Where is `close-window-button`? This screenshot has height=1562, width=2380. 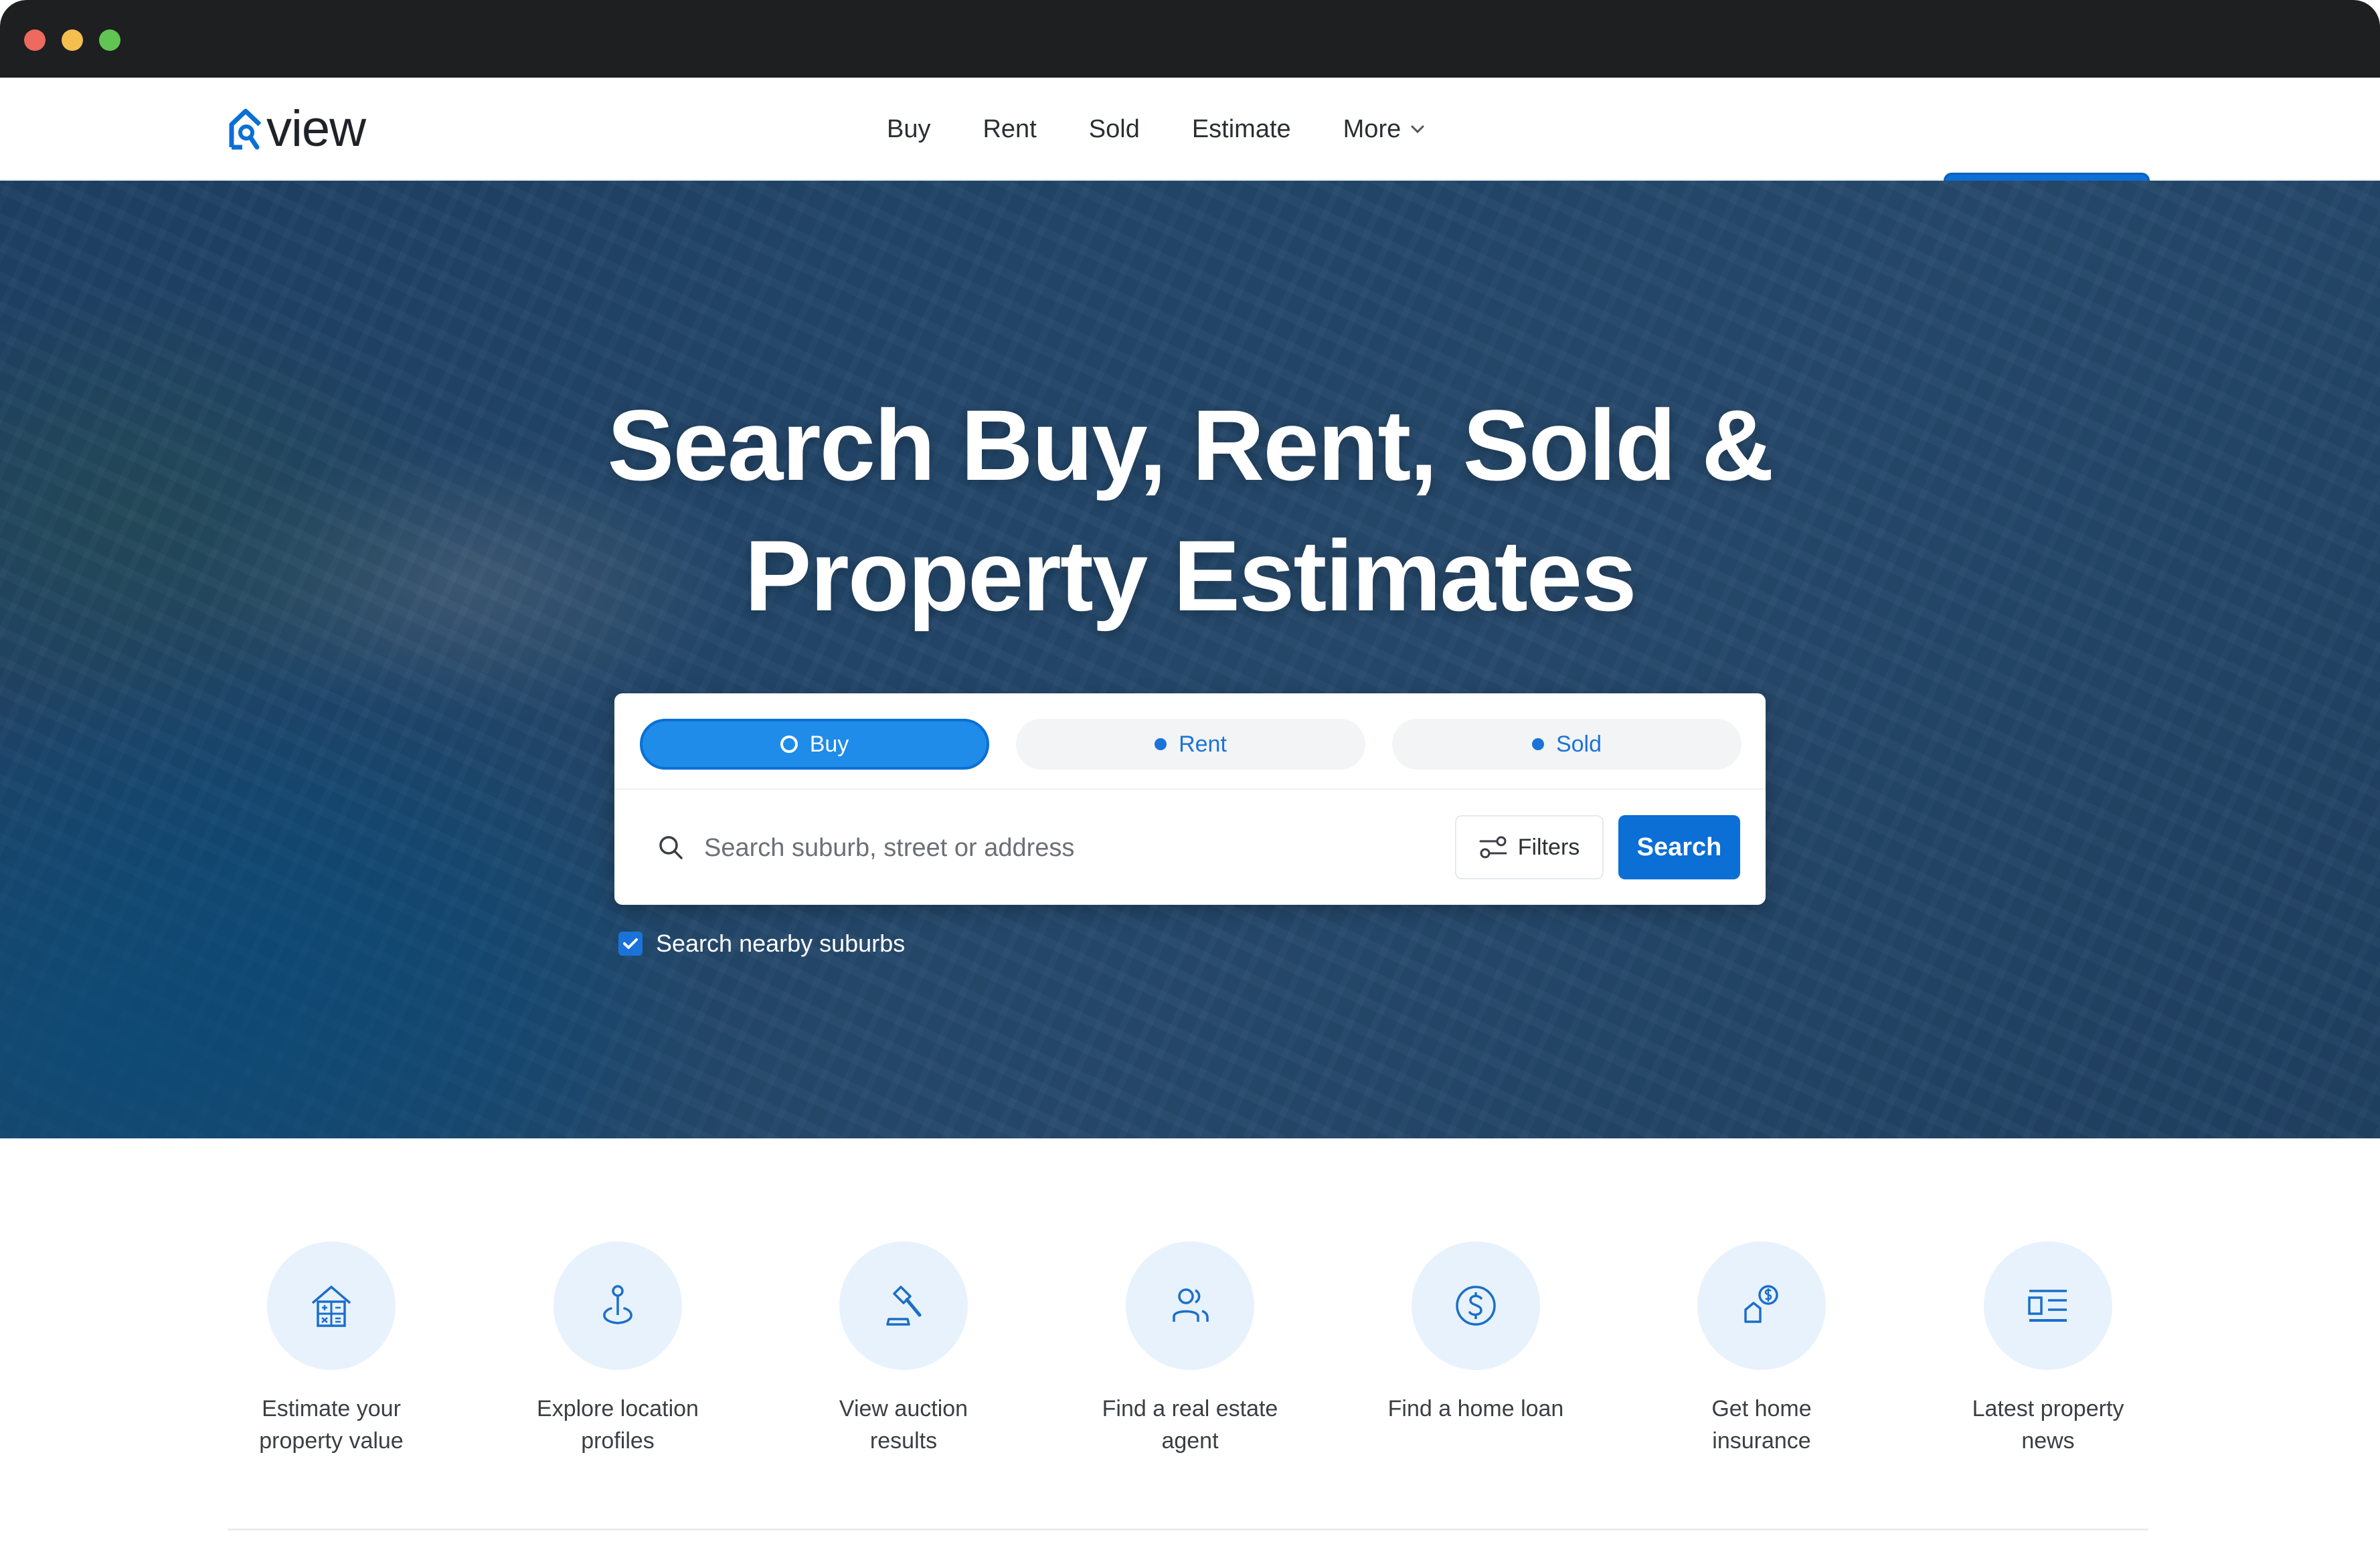 close-window-button is located at coordinates (35, 40).